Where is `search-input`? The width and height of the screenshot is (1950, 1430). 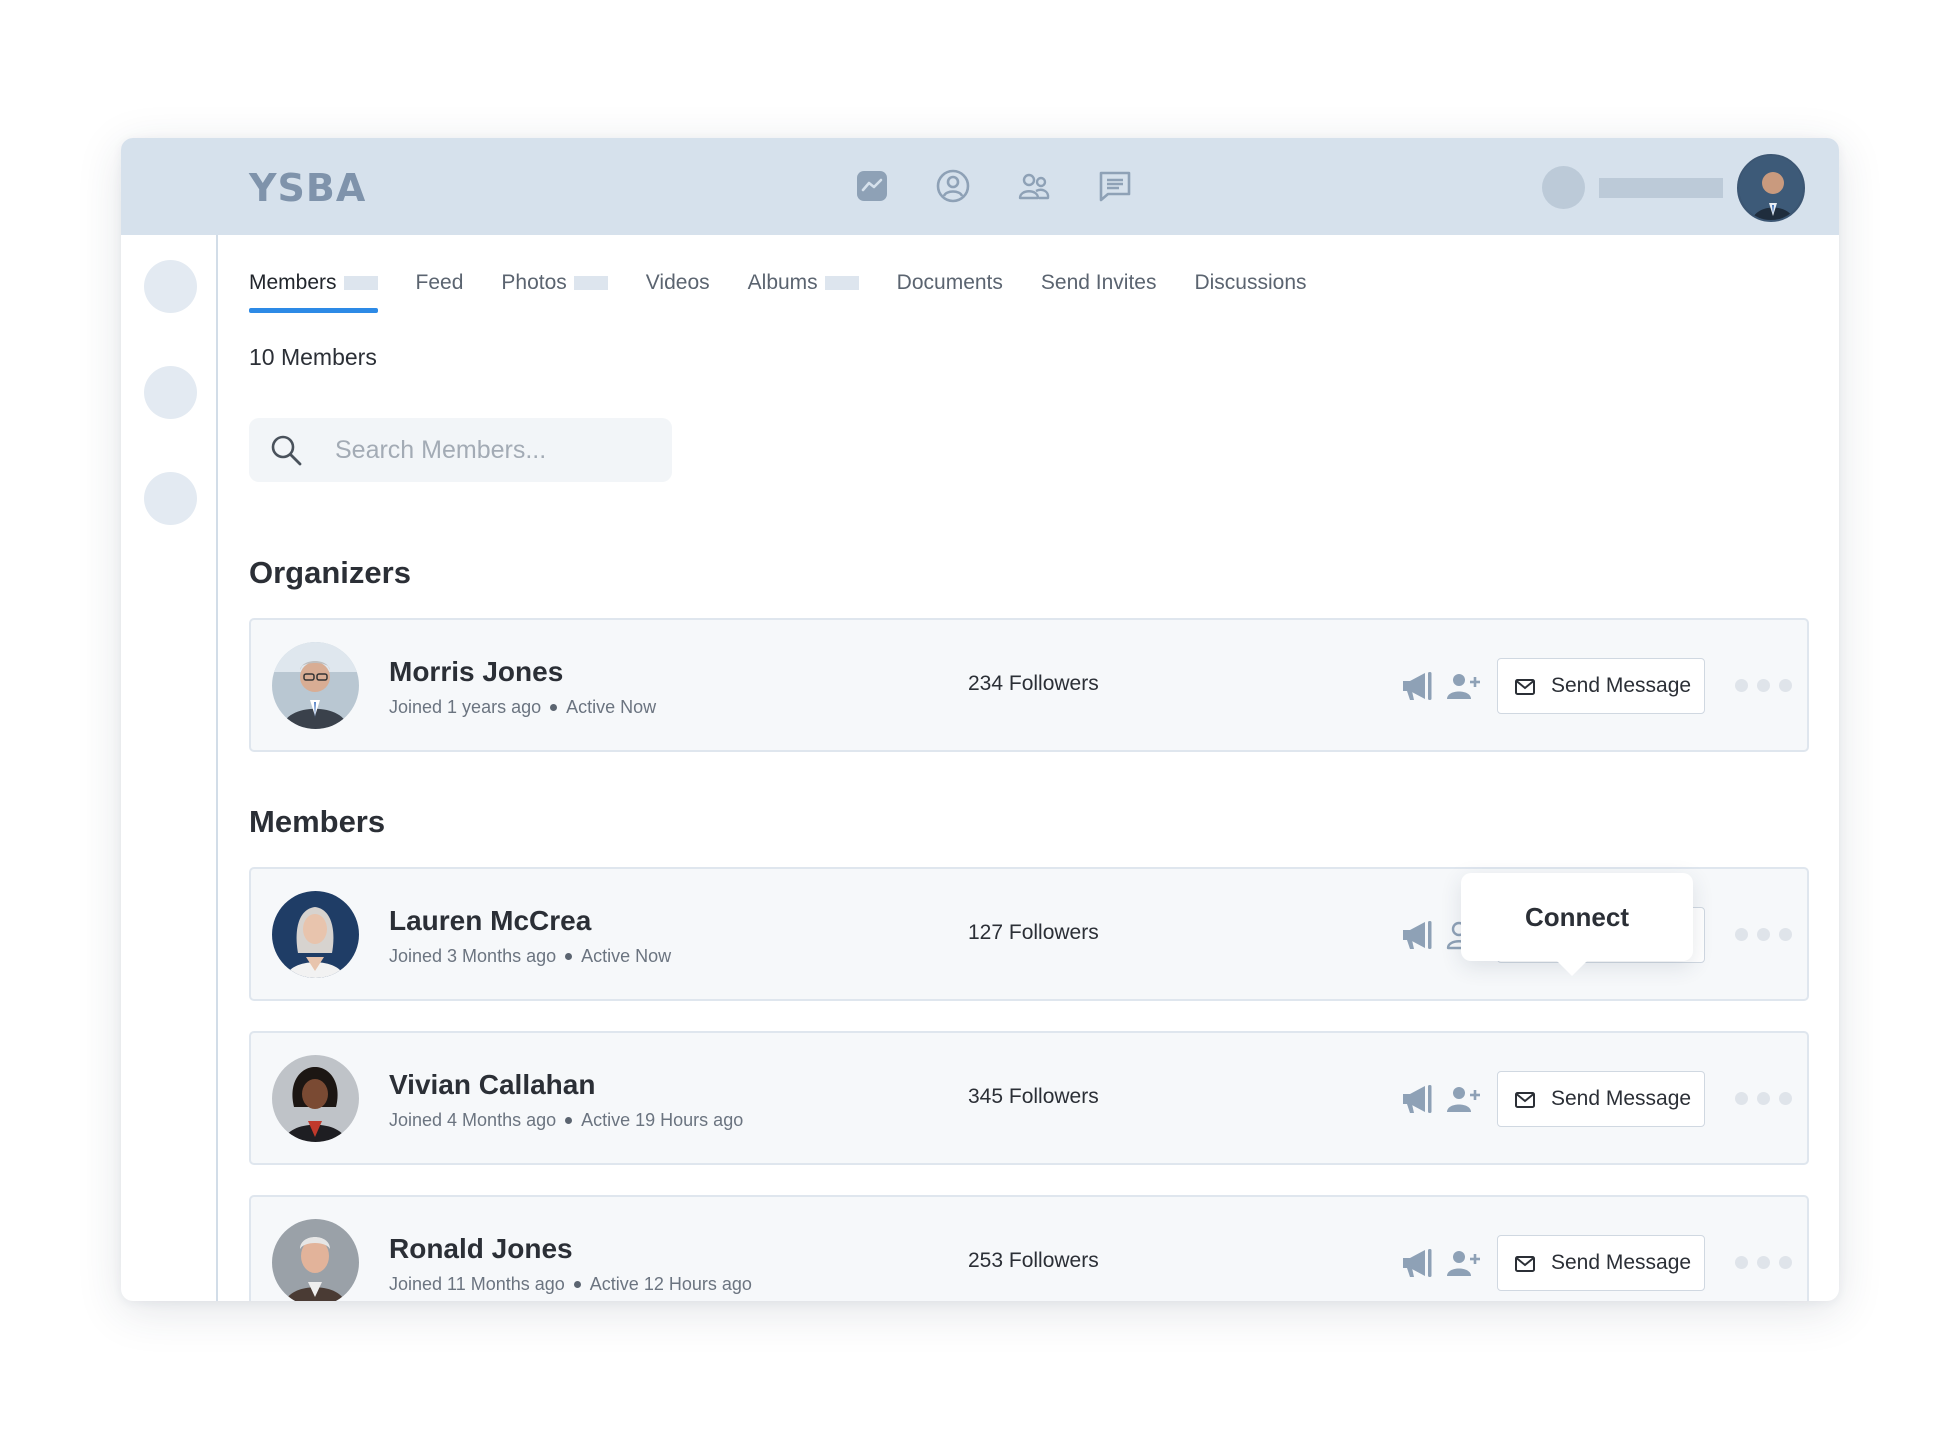 search-input is located at coordinates (495, 450).